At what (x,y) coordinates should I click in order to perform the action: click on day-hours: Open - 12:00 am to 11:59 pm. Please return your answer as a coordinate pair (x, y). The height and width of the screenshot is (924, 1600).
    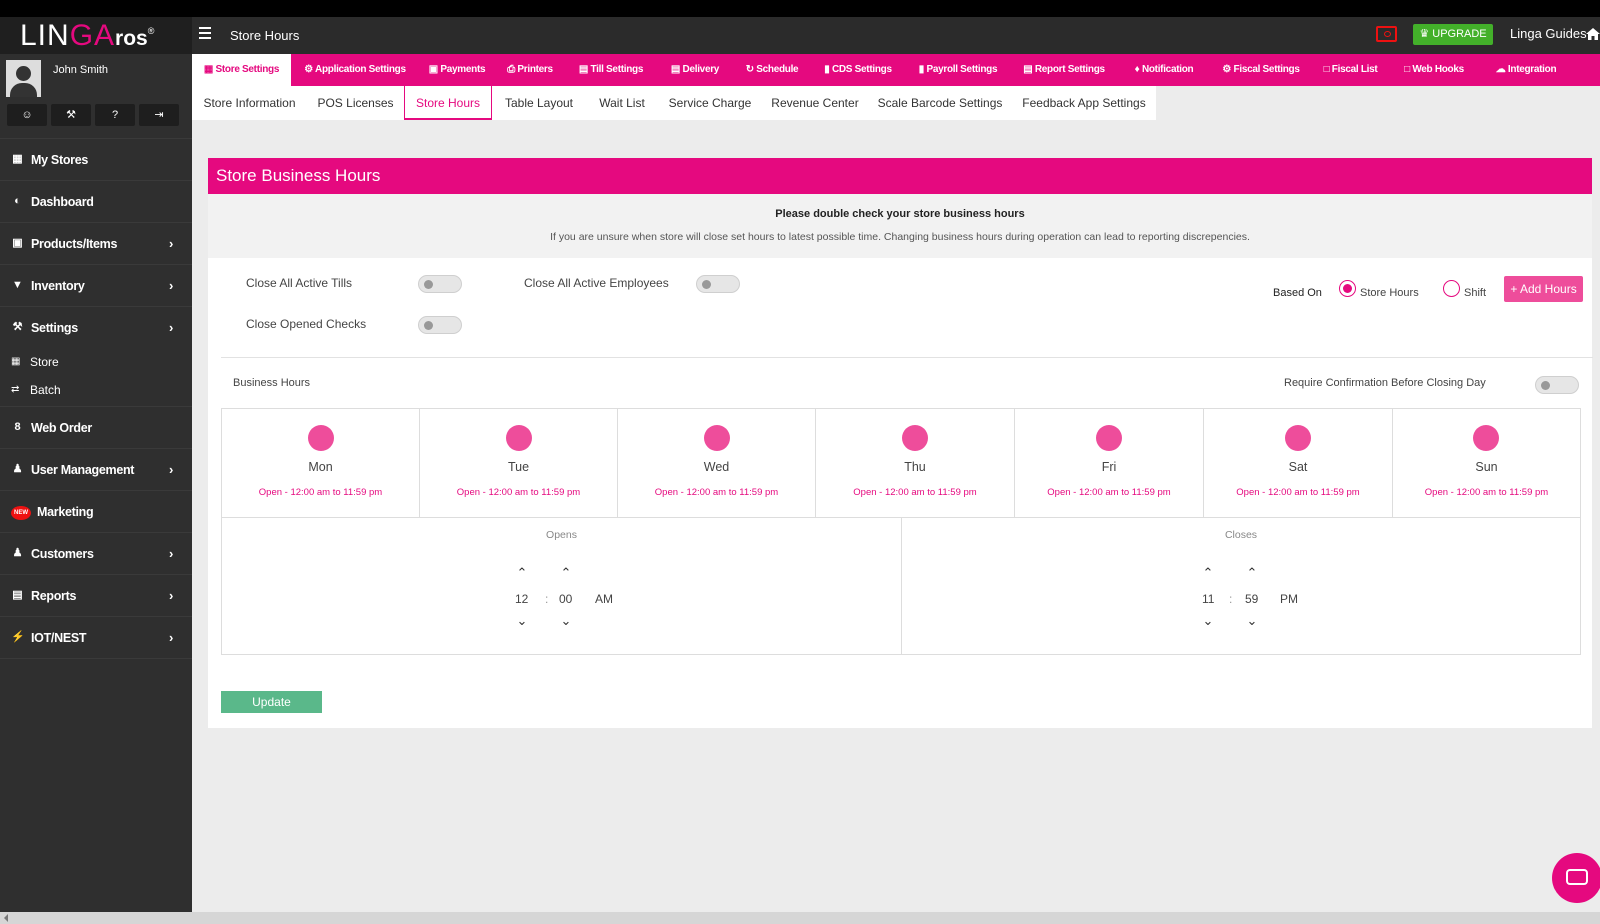
    Looking at the image, I should click on (1298, 492).